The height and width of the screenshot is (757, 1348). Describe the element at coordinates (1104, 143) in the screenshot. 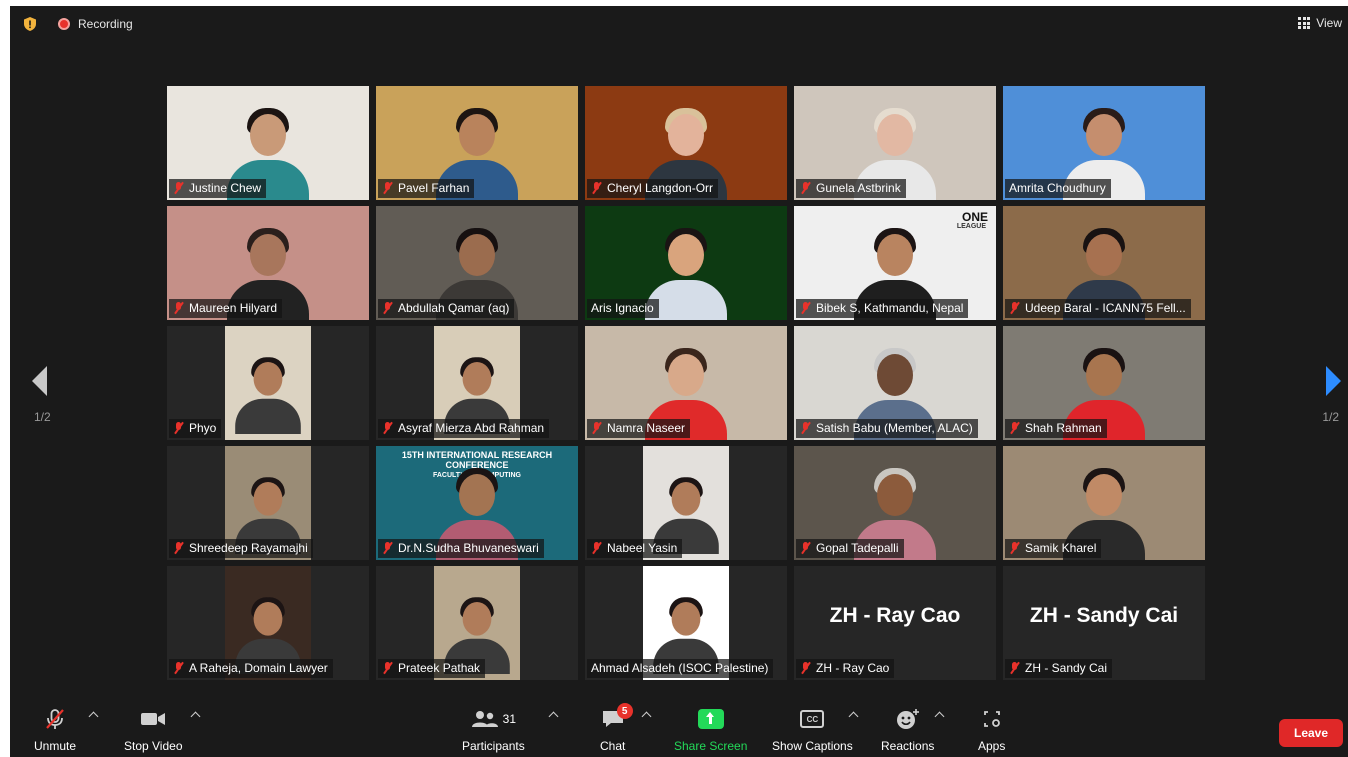

I see `participant-tile: Amrita Choudhury` at that location.